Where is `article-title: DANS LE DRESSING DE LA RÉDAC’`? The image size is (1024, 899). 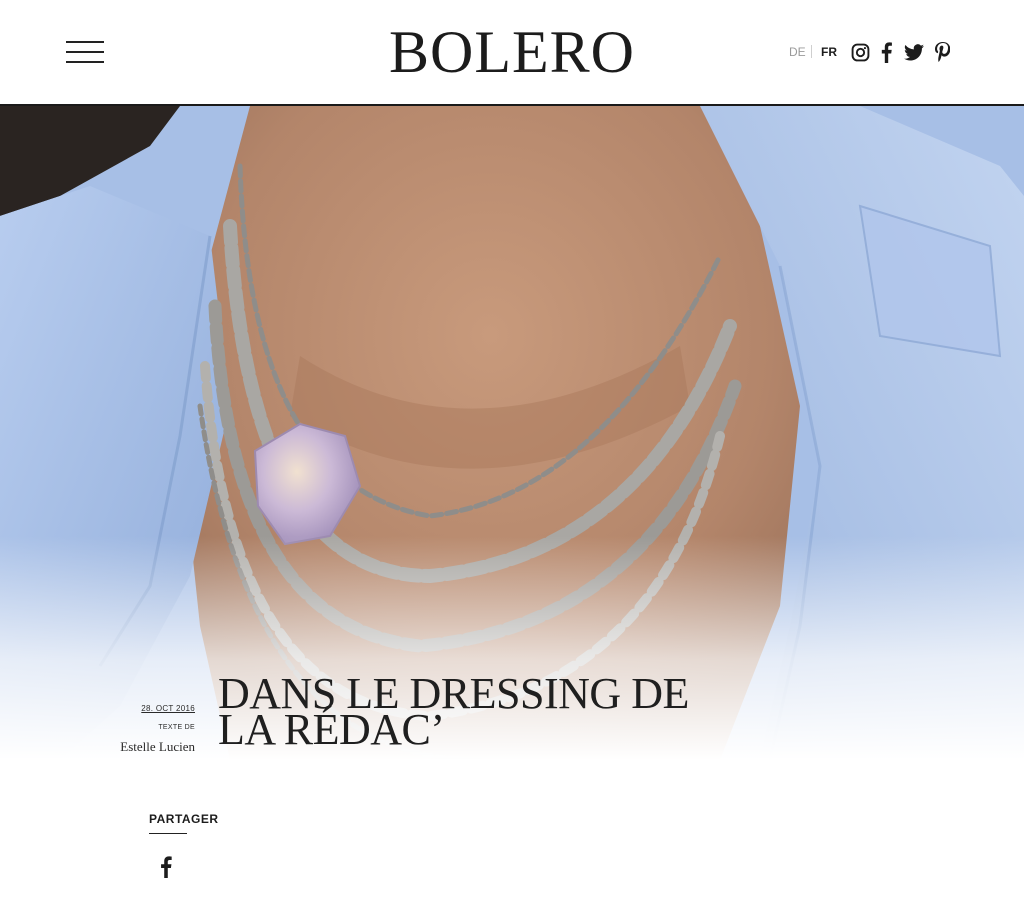 article-title: DANS LE DRESSING DE LA RÉDAC’ is located at coordinates (528, 712).